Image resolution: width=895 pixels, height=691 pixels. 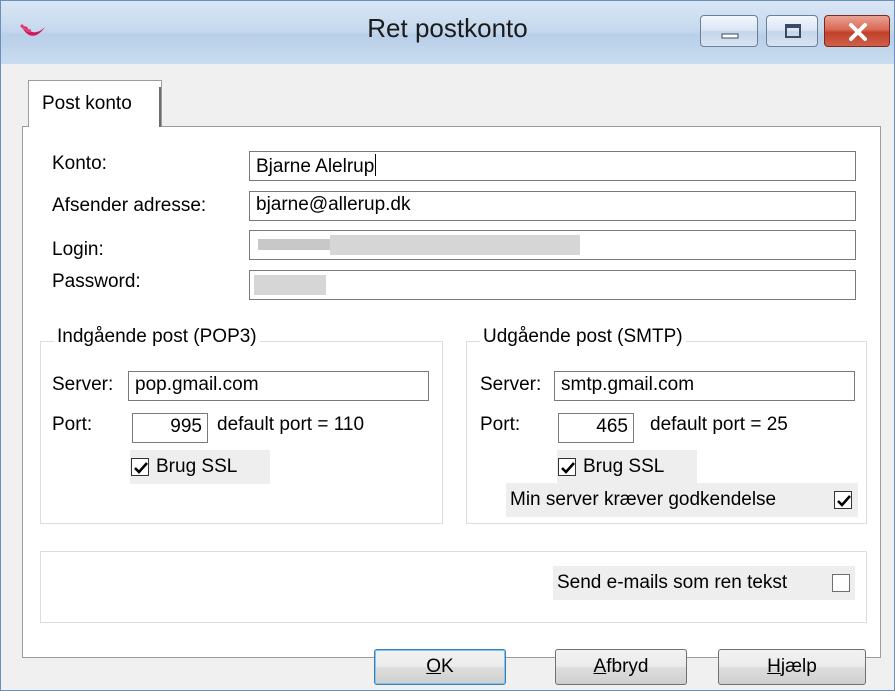 I want to click on maximize-icon, so click(x=793, y=31).